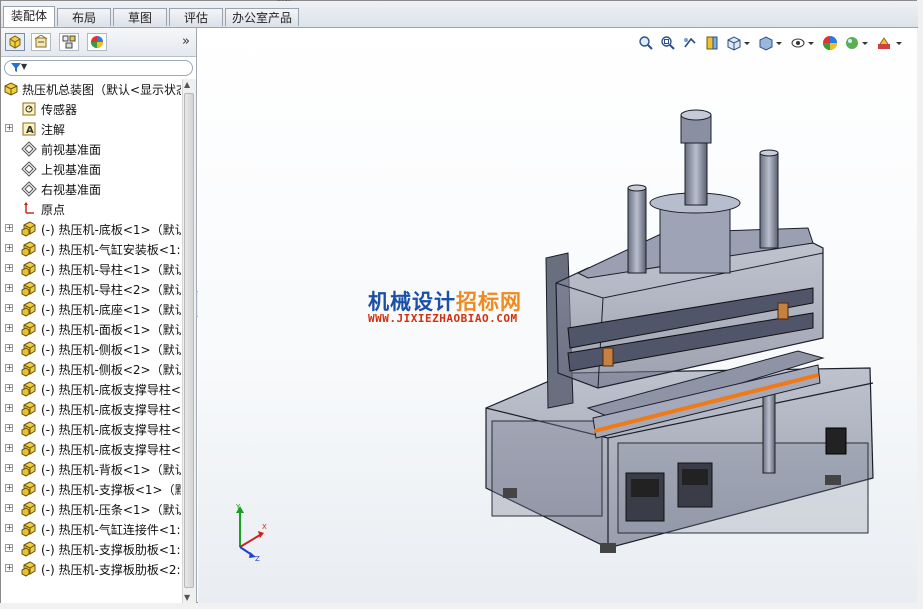  I want to click on axis-z-label: Z, so click(257, 559).